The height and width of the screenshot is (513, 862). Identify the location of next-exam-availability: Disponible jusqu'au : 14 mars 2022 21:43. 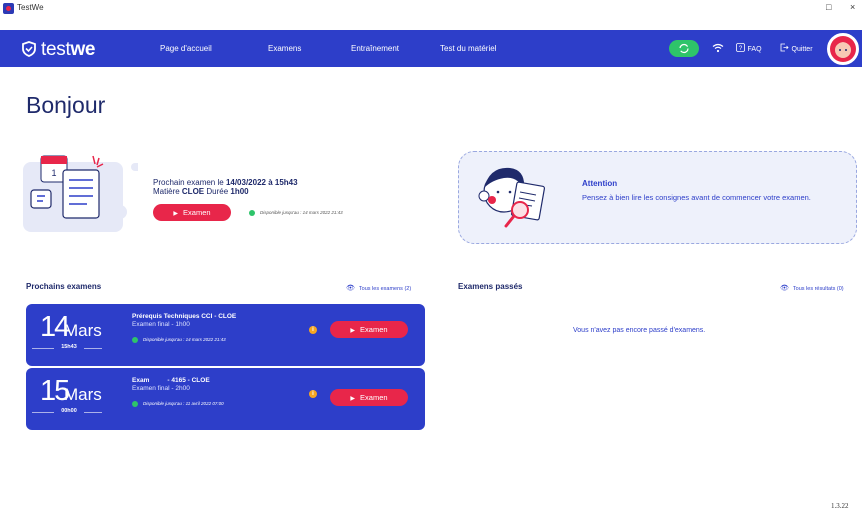
(296, 213).